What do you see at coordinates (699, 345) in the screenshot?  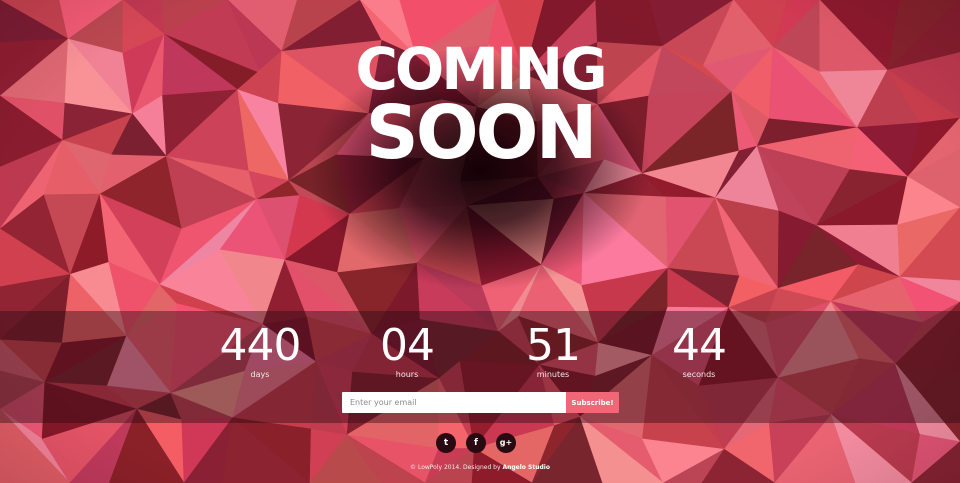 I see `seconds-value: 44` at bounding box center [699, 345].